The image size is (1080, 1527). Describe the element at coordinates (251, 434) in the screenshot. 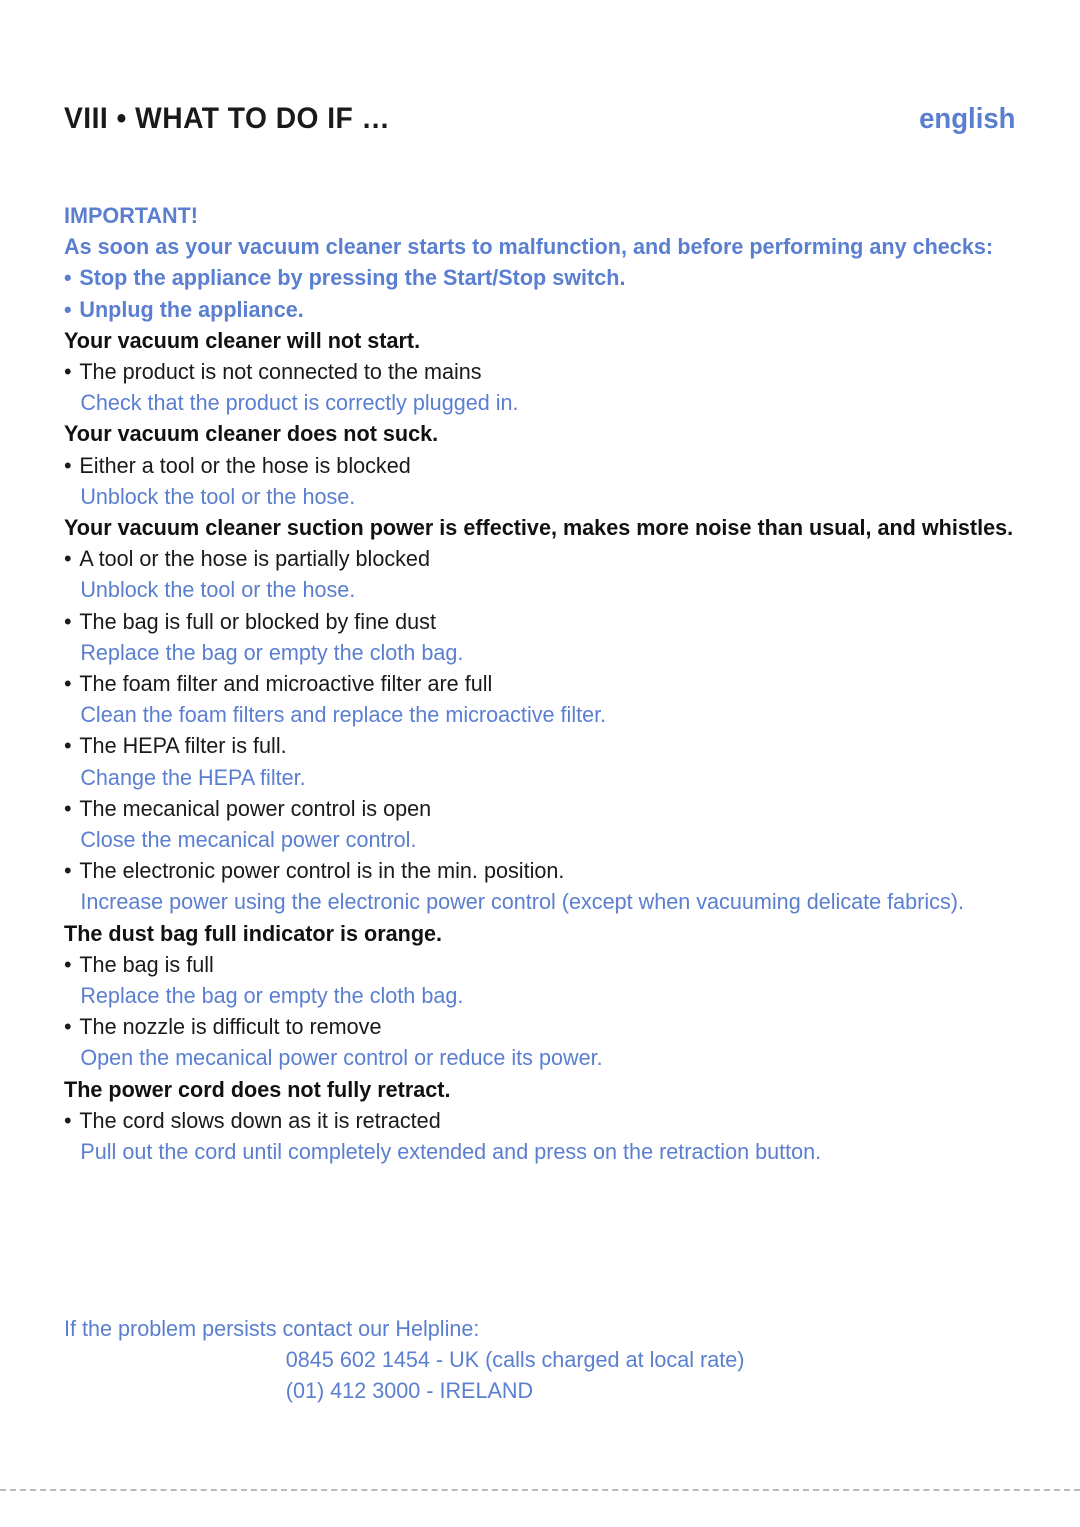

I see `section-heading: Your vacuum cleaner does not suck.` at that location.